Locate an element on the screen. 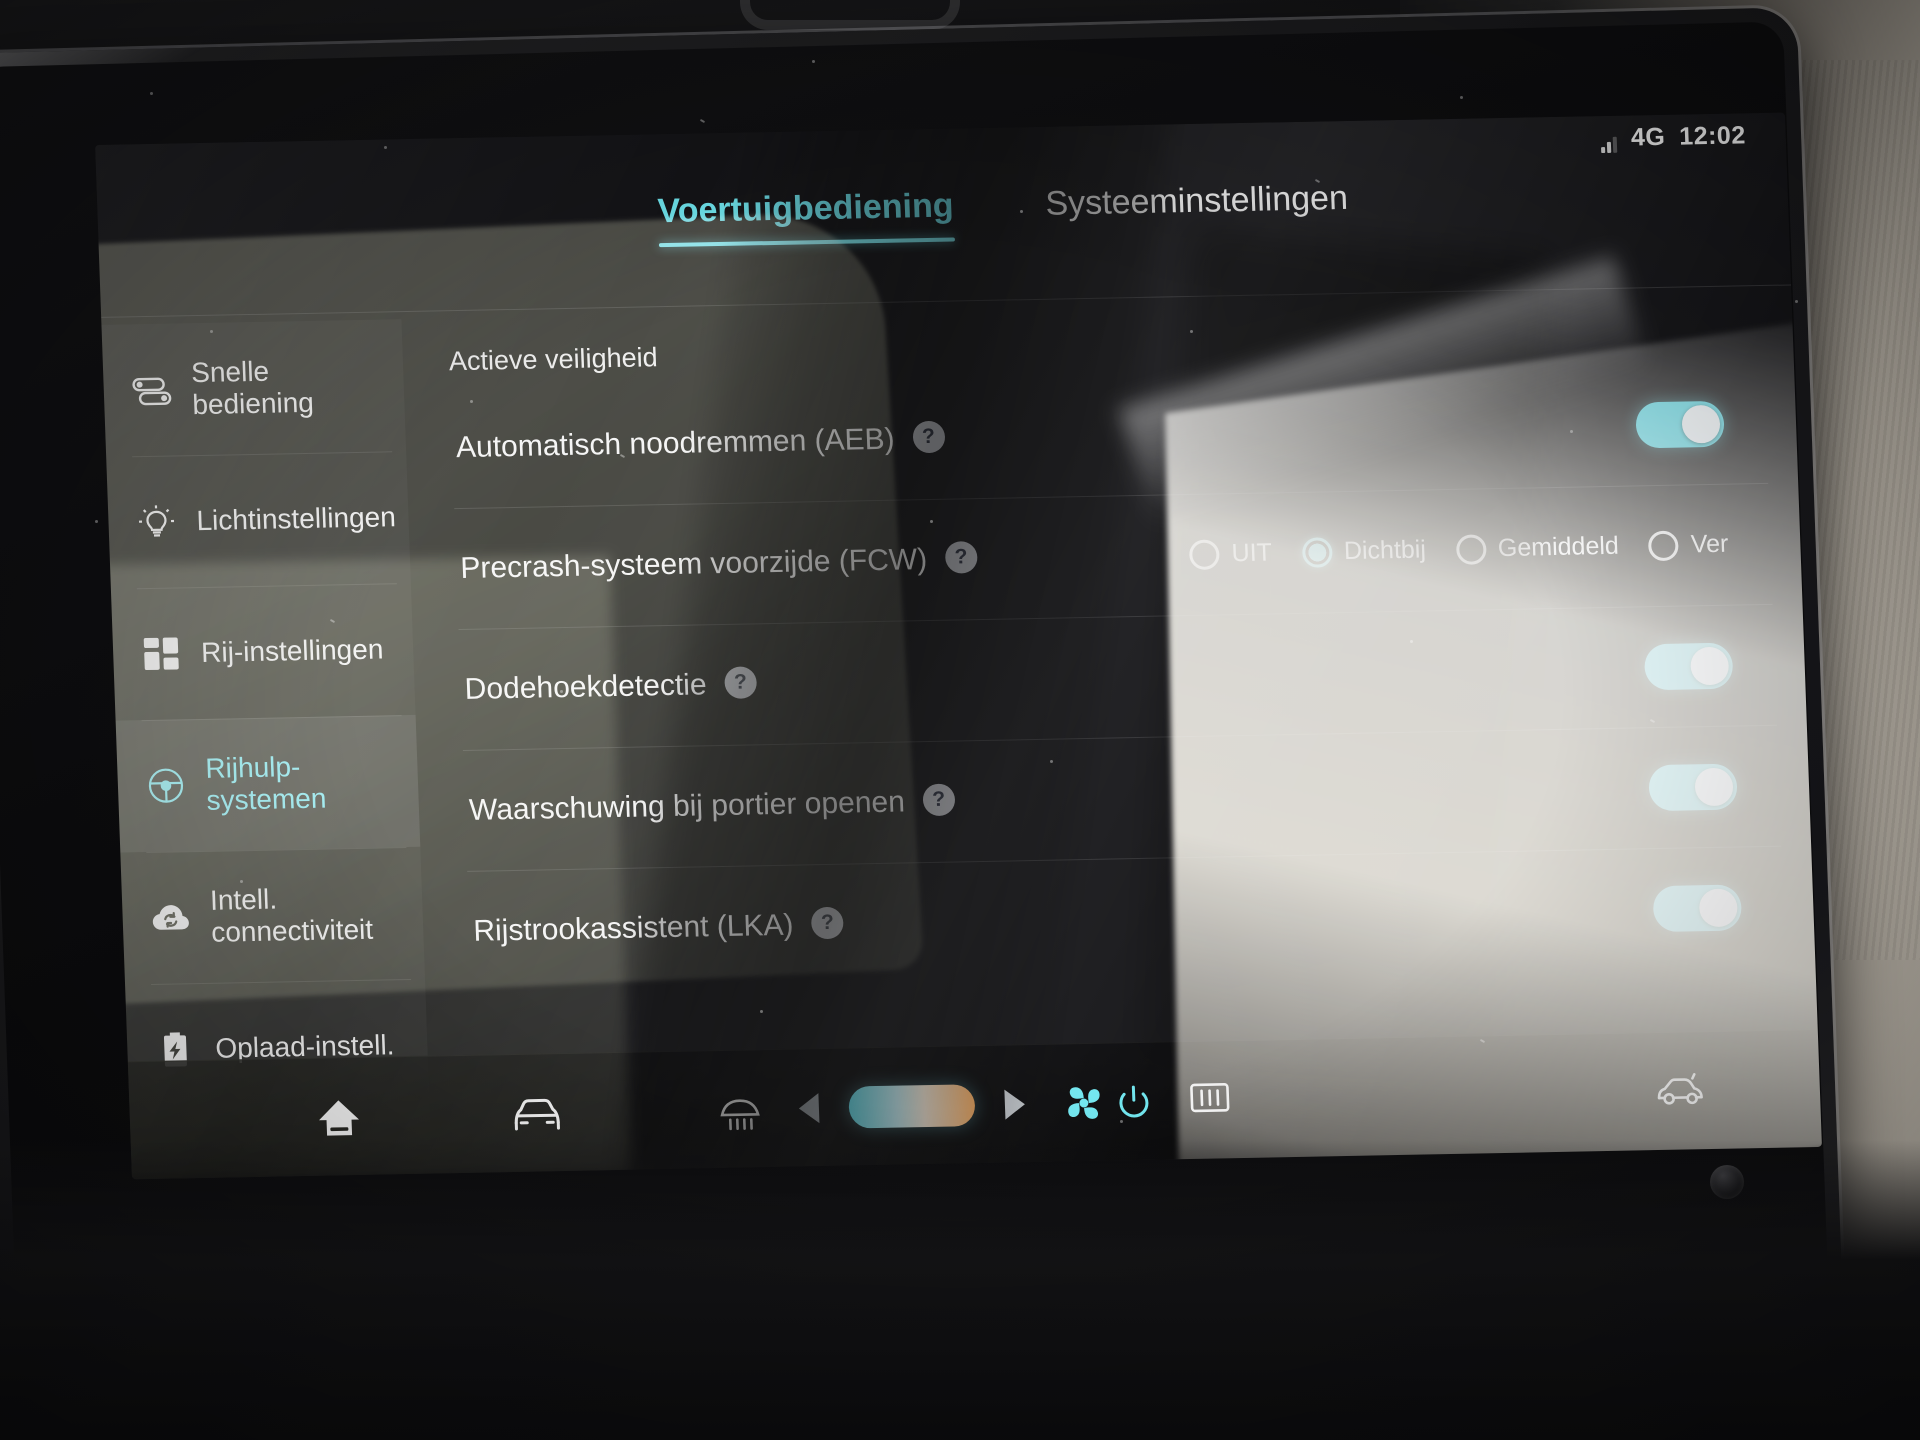 The image size is (1920, 1440). setting-control: UIT Dichtbij Gemiddeld Ver is located at coordinates (1459, 549).